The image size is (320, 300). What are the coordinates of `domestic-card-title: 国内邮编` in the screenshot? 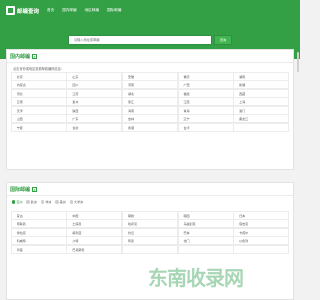 It's located at (20, 56).